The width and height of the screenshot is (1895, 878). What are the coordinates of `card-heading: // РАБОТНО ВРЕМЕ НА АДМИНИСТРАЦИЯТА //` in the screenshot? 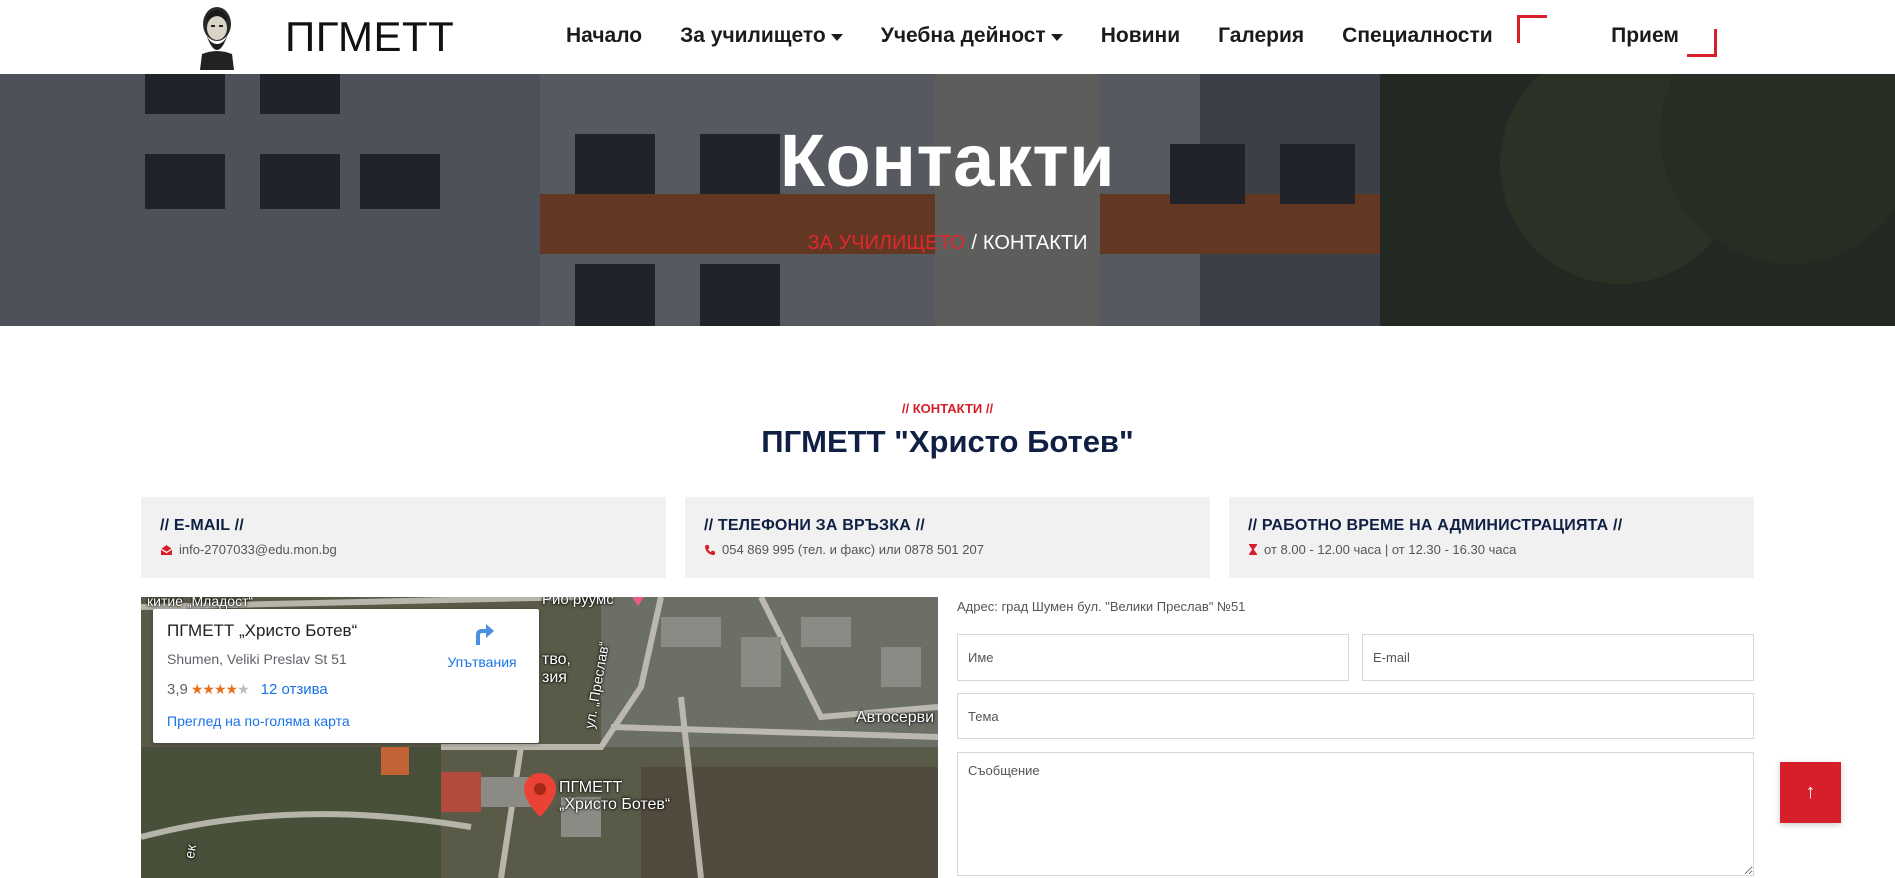 It's located at (1435, 525).